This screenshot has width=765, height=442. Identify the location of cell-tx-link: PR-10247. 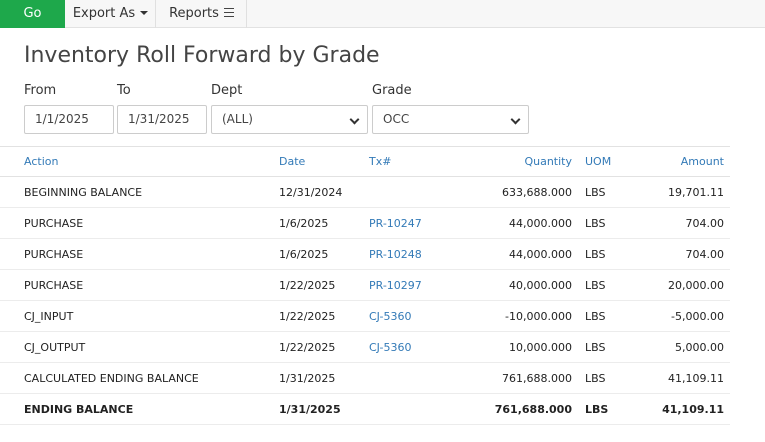
(395, 223).